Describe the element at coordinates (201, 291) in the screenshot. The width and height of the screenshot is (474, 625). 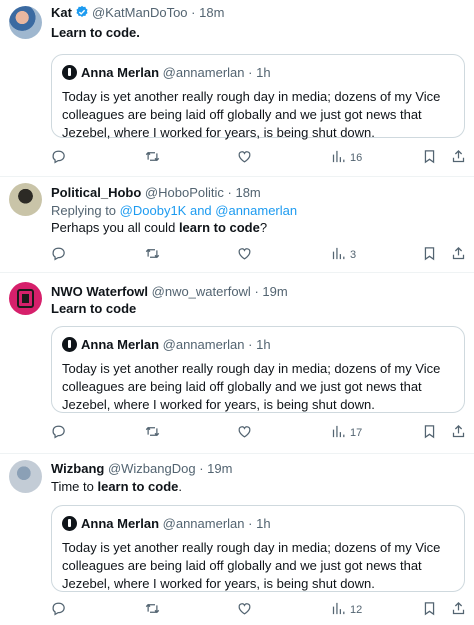
I see `handle: @nwo_waterfowl` at that location.